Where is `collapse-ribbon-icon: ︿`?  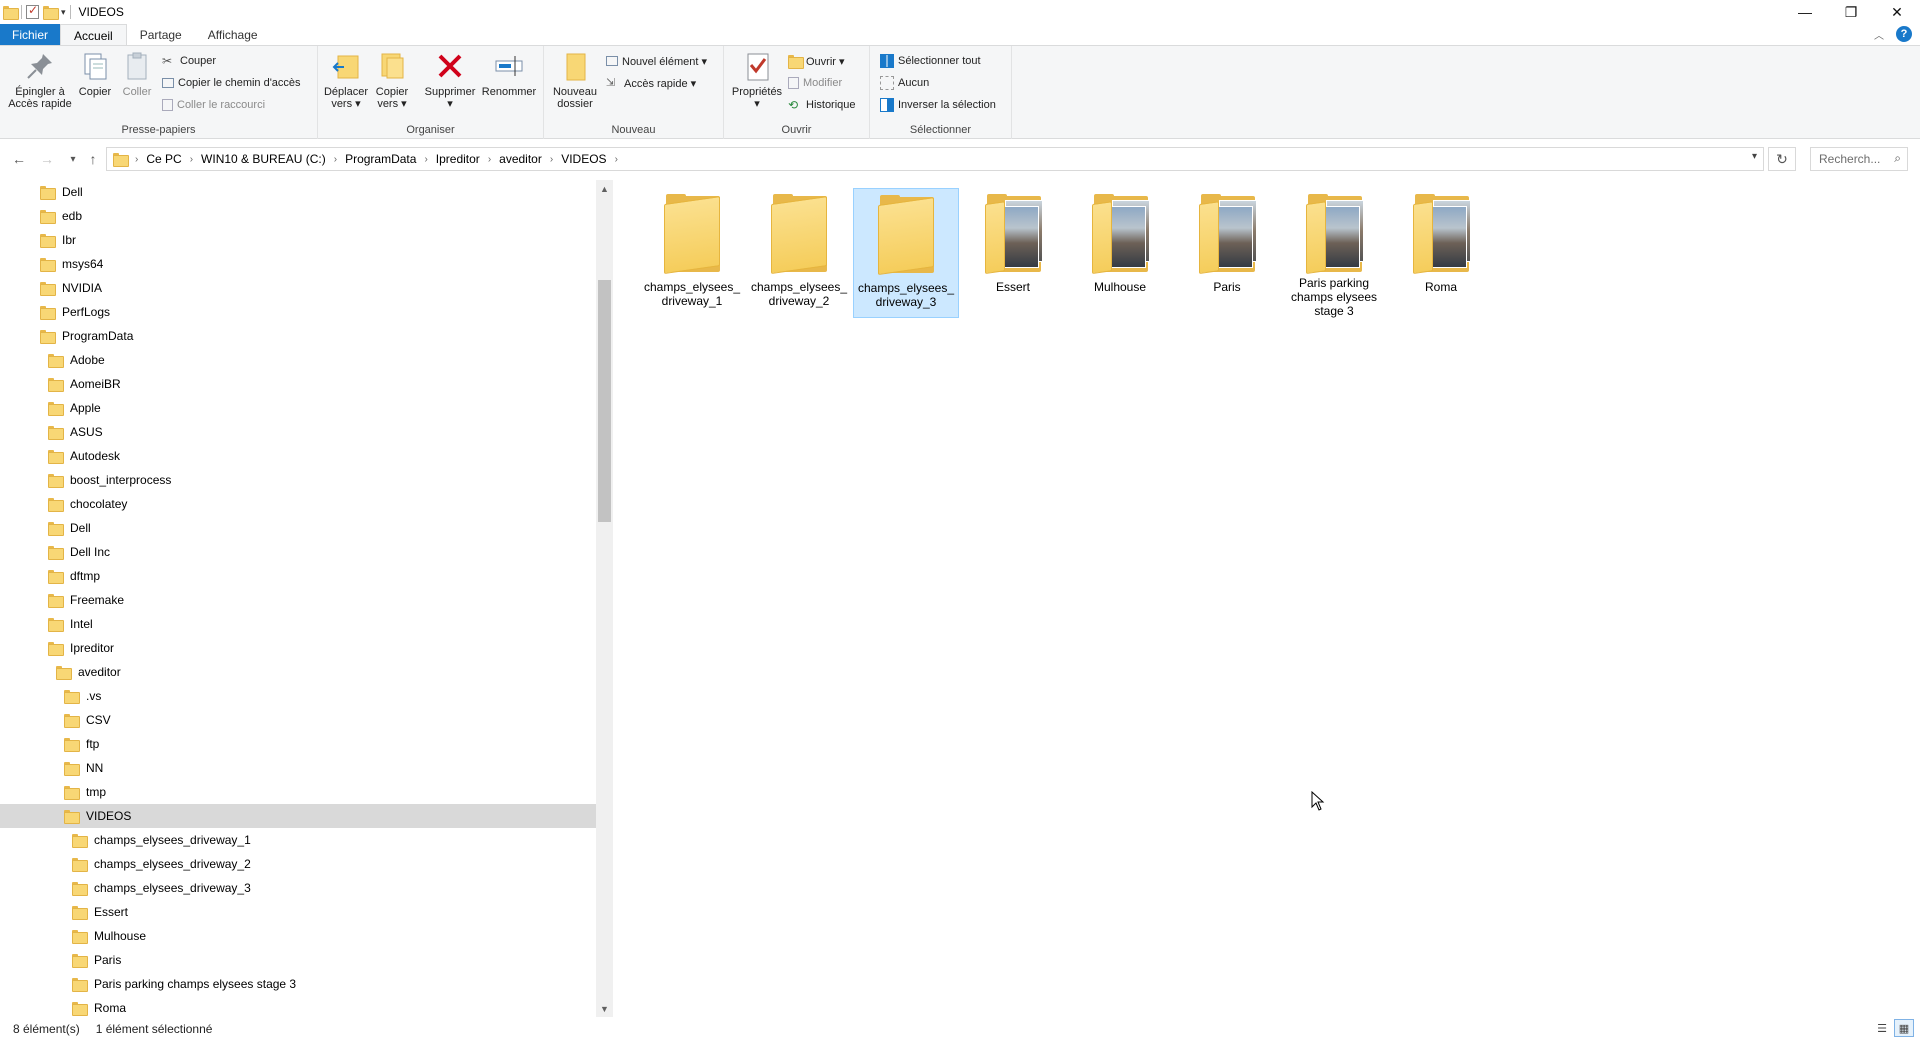 collapse-ribbon-icon: ︿ is located at coordinates (1879, 34).